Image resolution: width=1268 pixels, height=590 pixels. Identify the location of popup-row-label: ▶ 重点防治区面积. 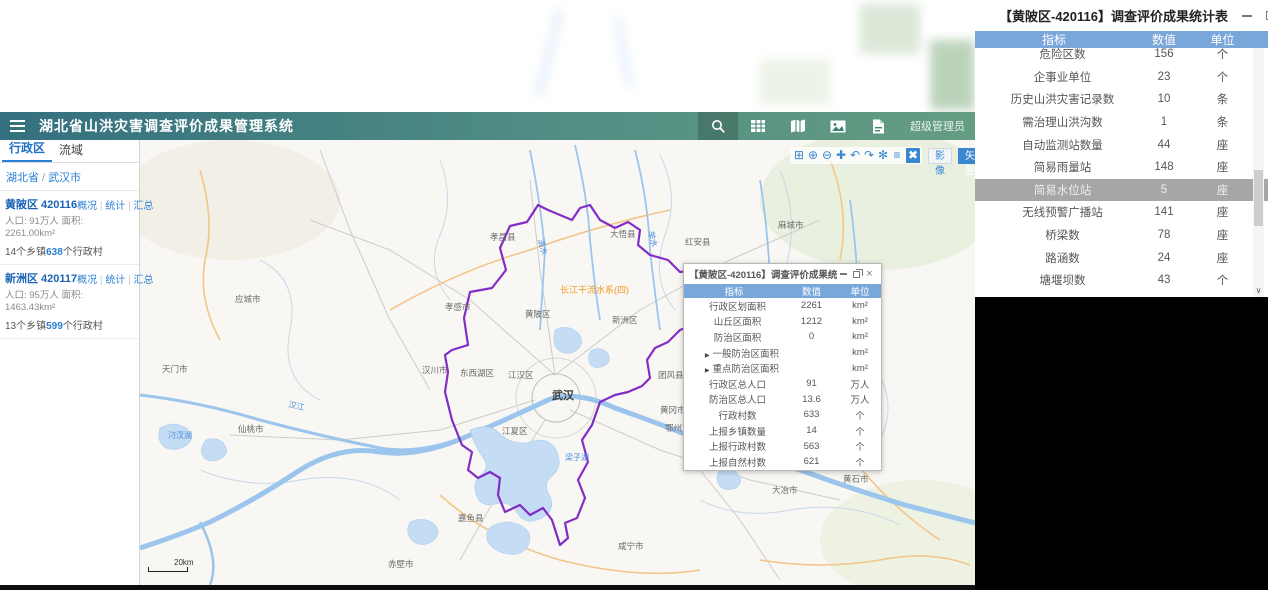
(742, 370).